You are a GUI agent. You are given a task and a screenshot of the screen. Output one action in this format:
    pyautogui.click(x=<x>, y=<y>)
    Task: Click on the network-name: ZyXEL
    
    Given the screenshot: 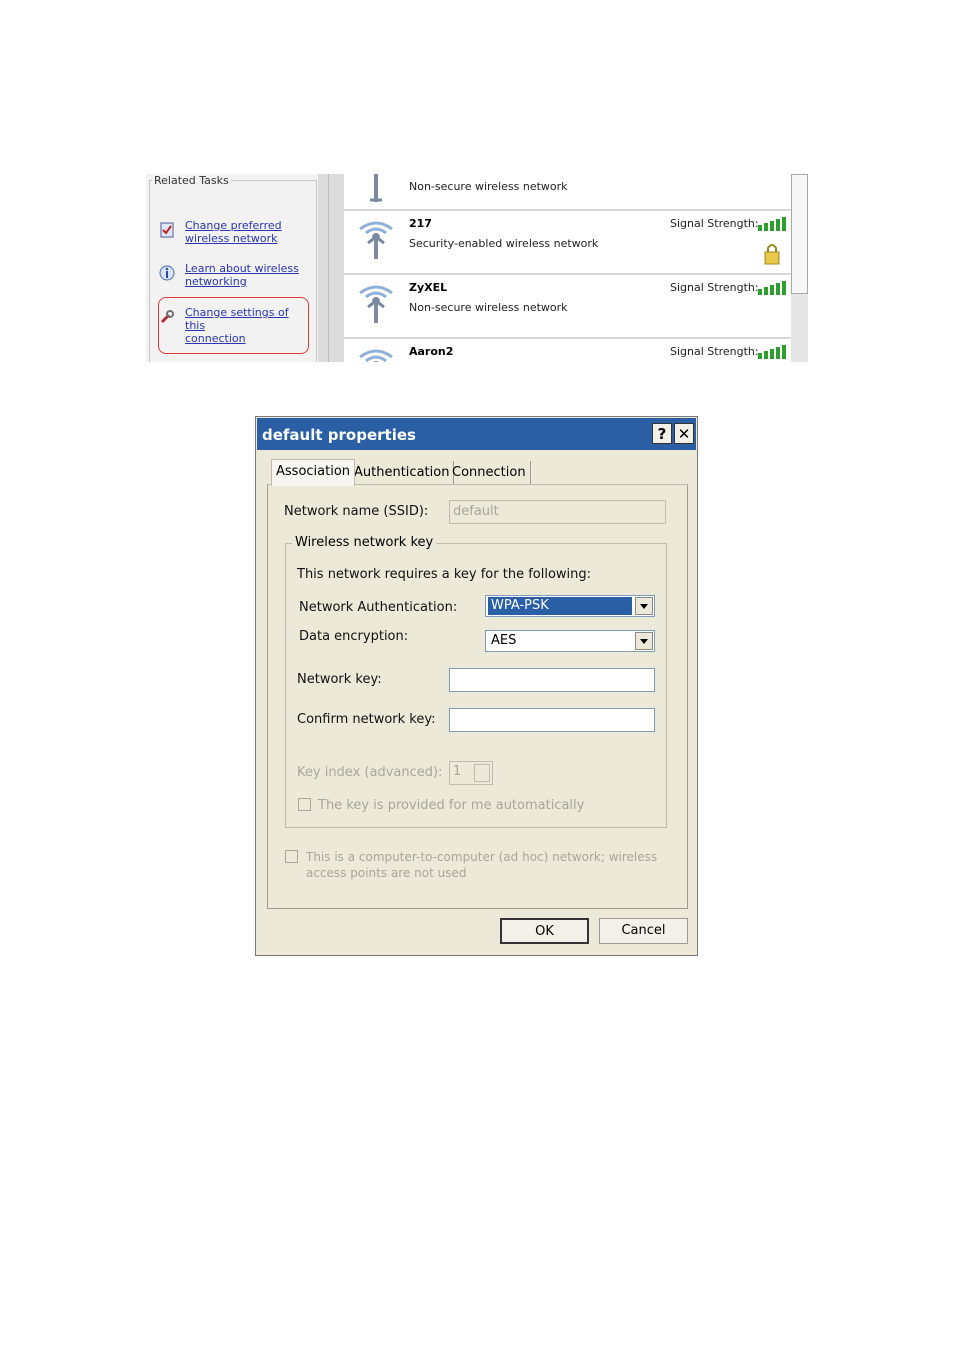 What is the action you would take?
    pyautogui.click(x=428, y=287)
    